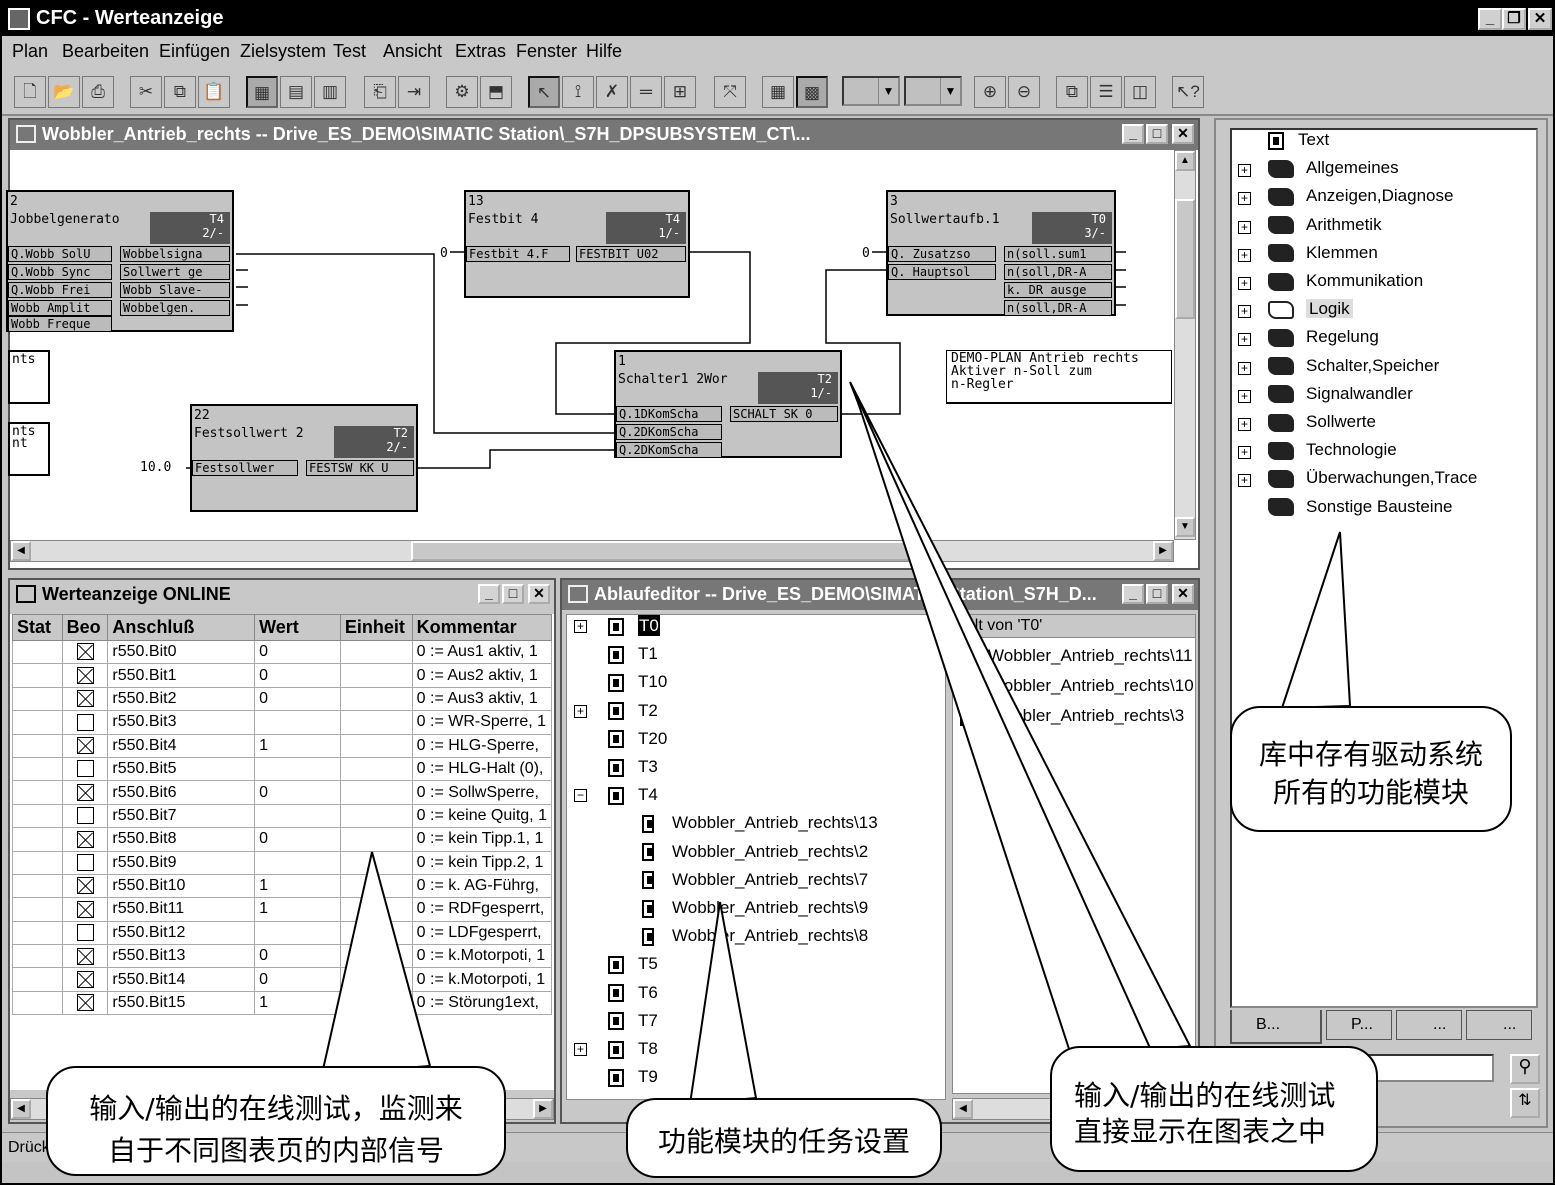 Image resolution: width=1555 pixels, height=1185 pixels. I want to click on callout-chart: 输入/输出的在线测试 直接显示在图表之中, so click(1214, 1109).